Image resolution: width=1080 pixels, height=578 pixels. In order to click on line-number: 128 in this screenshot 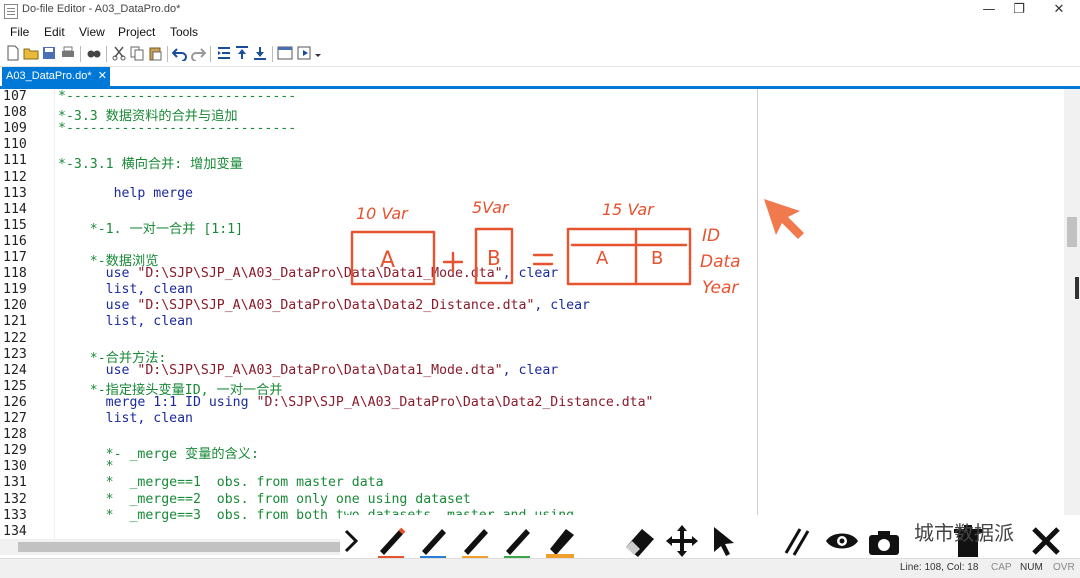, I will do `click(15, 435)`.